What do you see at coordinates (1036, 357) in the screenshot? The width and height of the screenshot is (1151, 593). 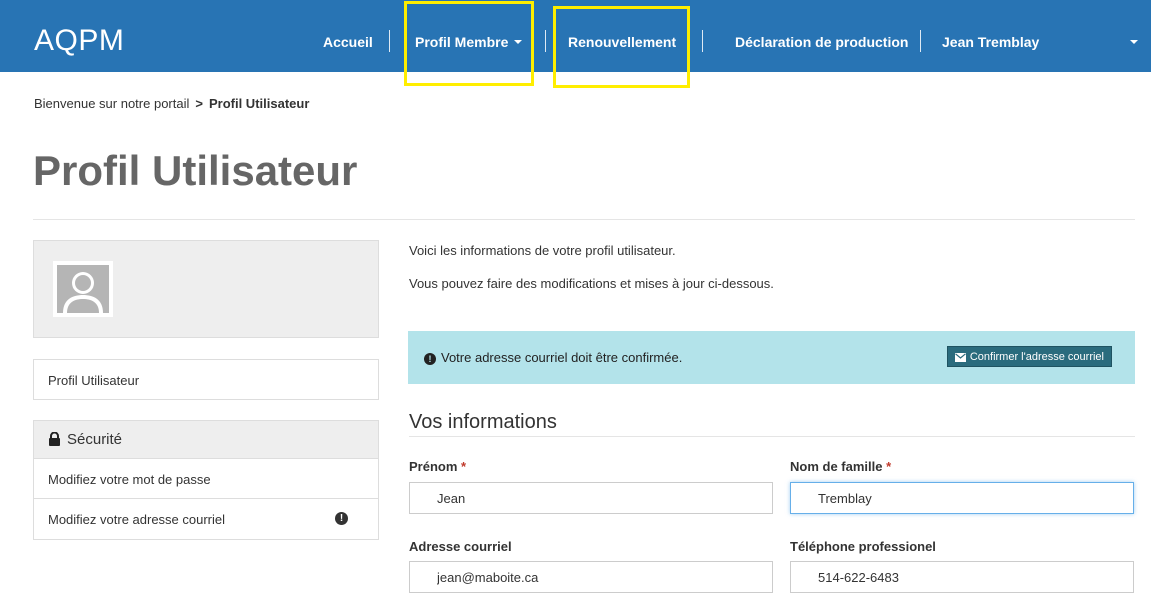 I see `confirm-email-button-label: Confirmer l'adresse courriel` at bounding box center [1036, 357].